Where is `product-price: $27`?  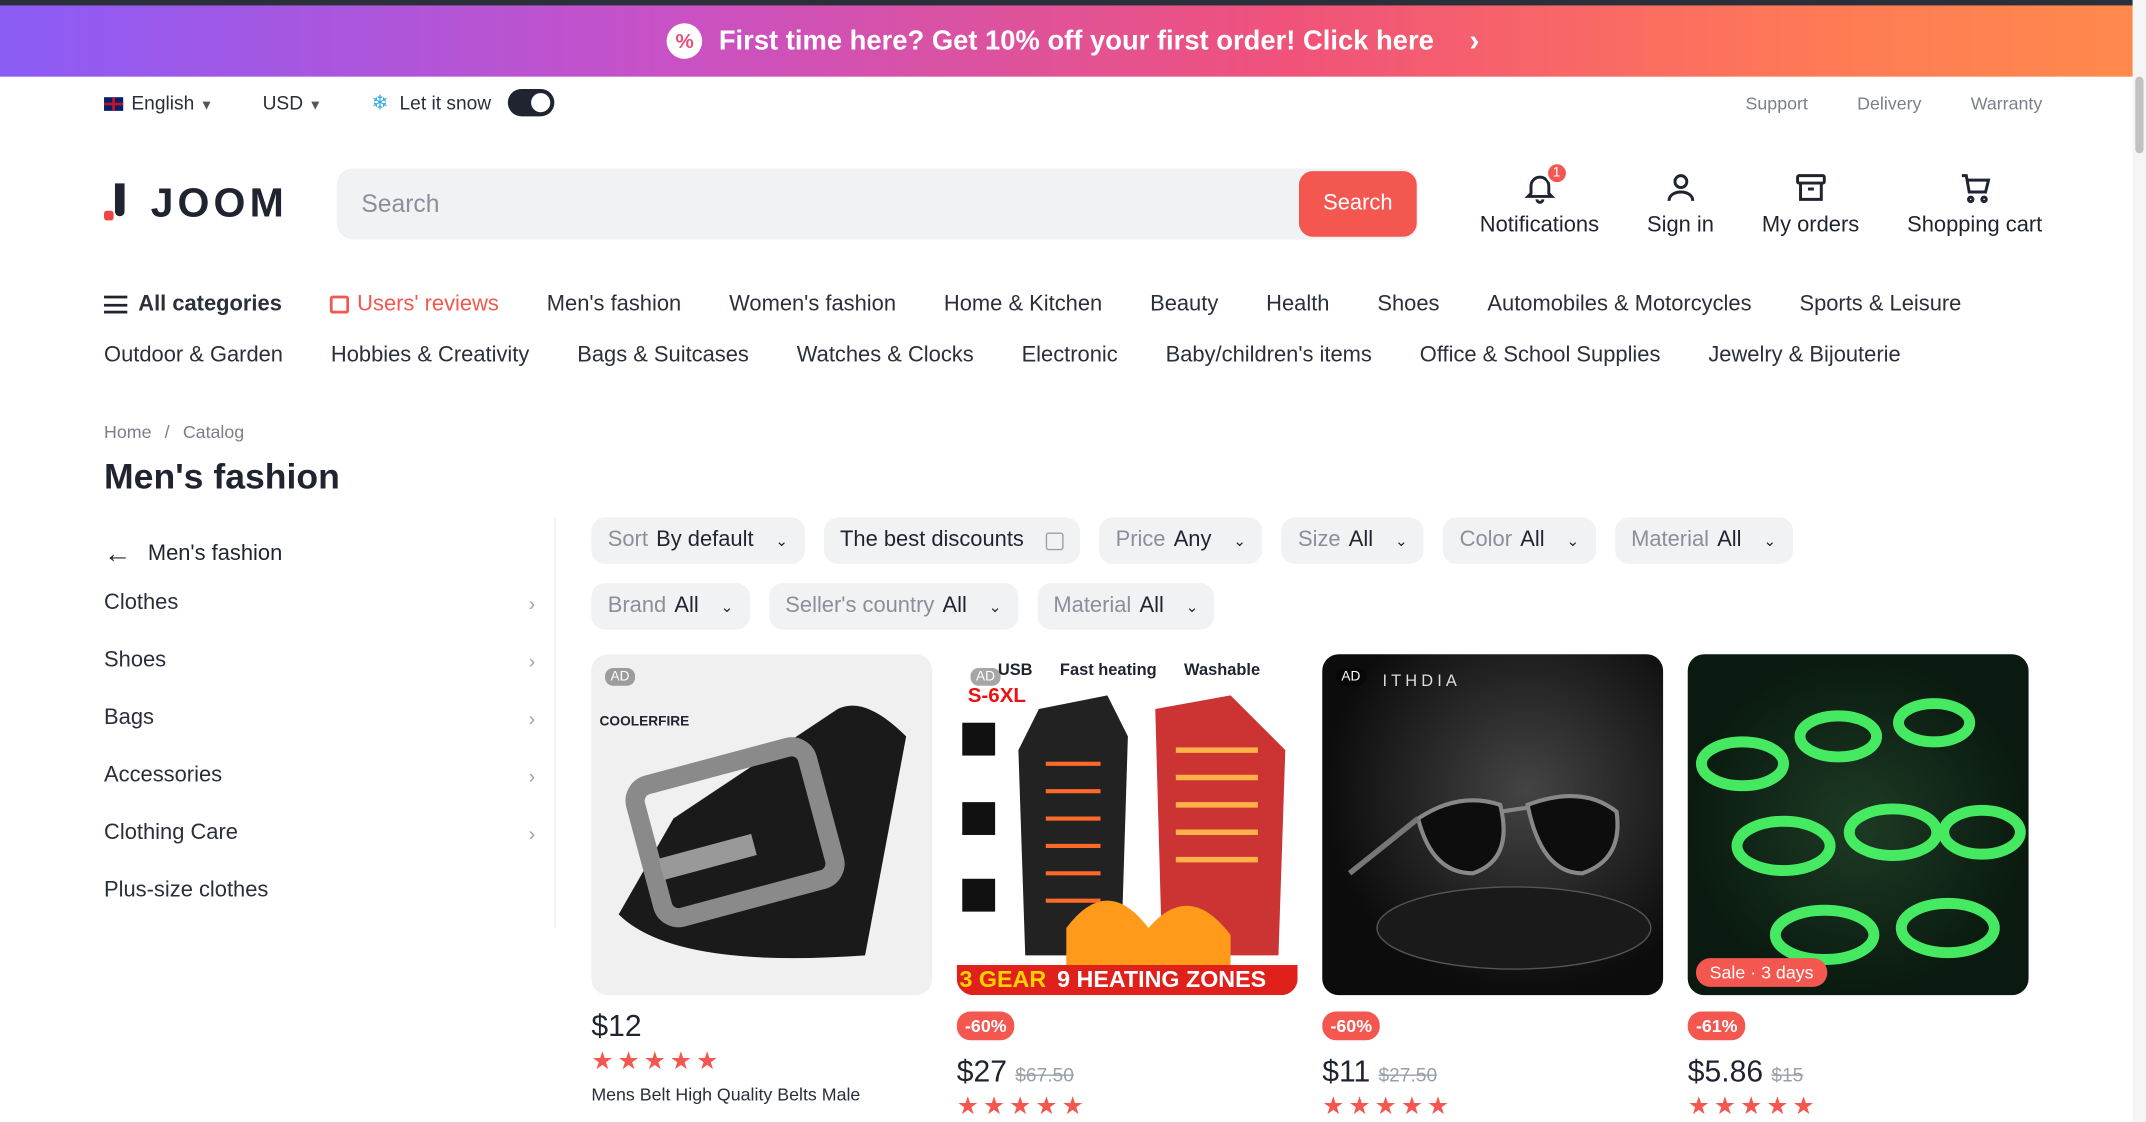
product-price: $27 is located at coordinates (982, 1071).